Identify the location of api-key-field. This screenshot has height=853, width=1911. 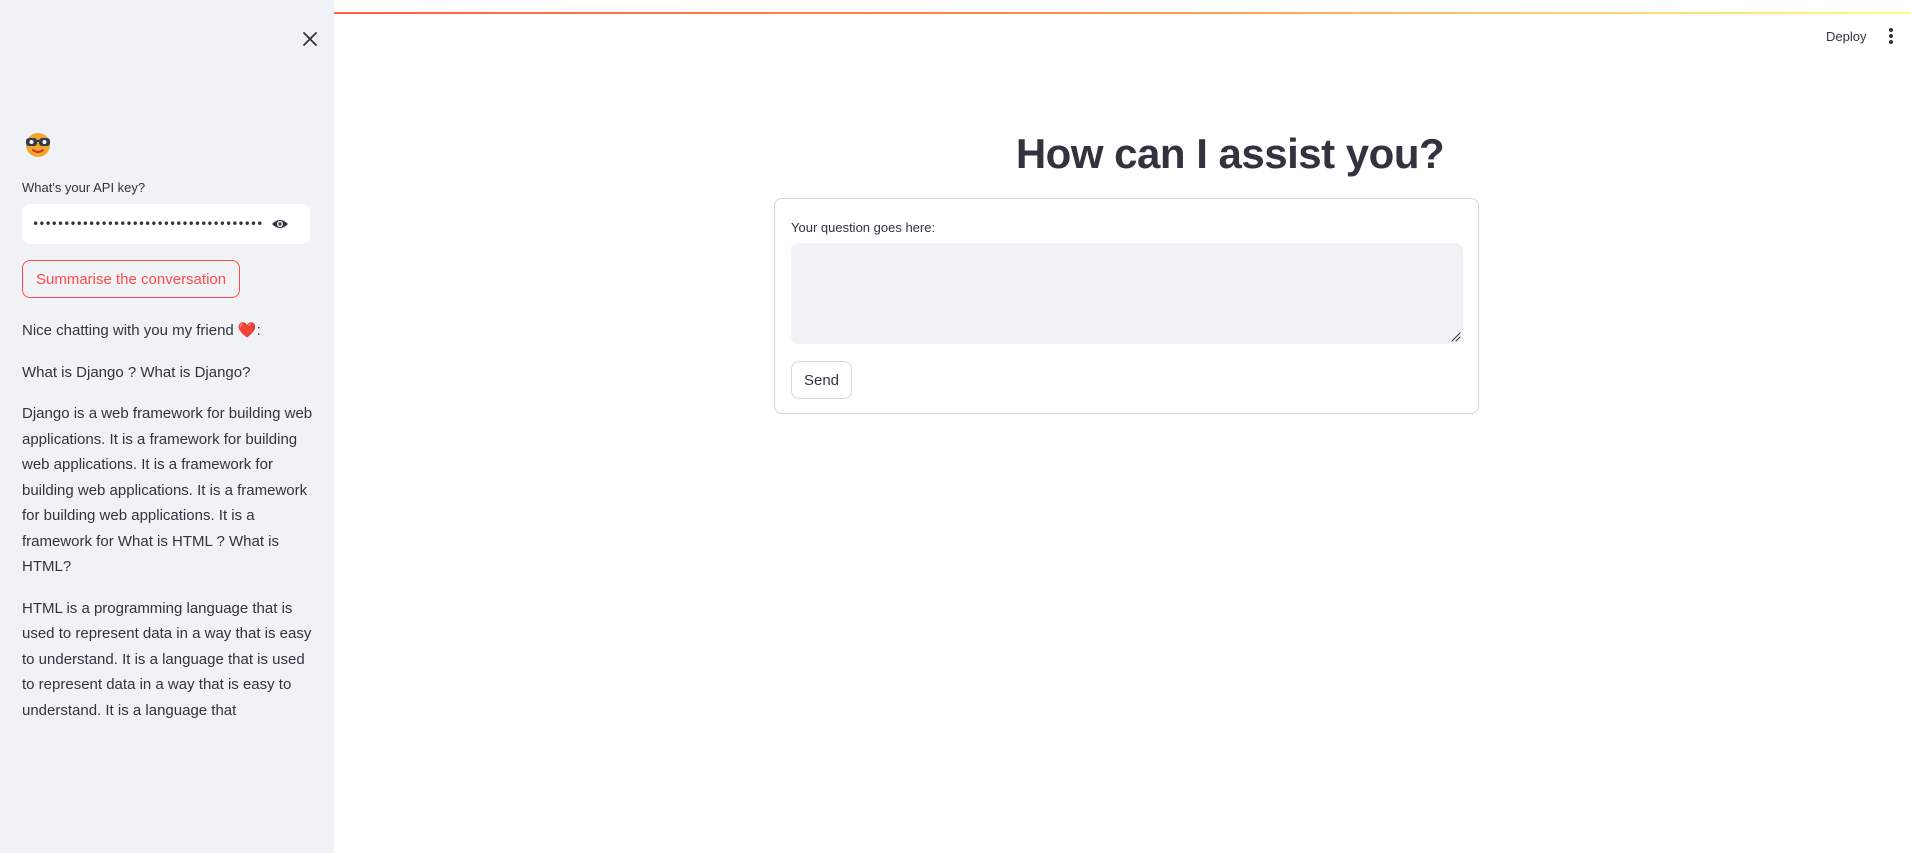
(166, 224).